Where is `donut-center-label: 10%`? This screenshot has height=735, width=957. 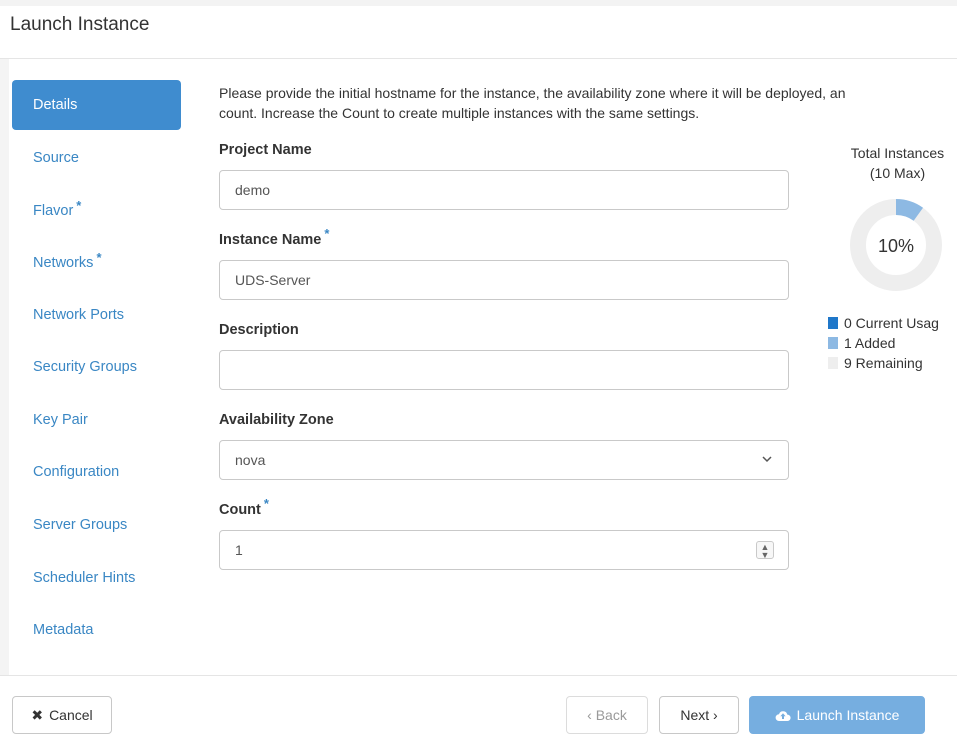 donut-center-label: 10% is located at coordinates (896, 246).